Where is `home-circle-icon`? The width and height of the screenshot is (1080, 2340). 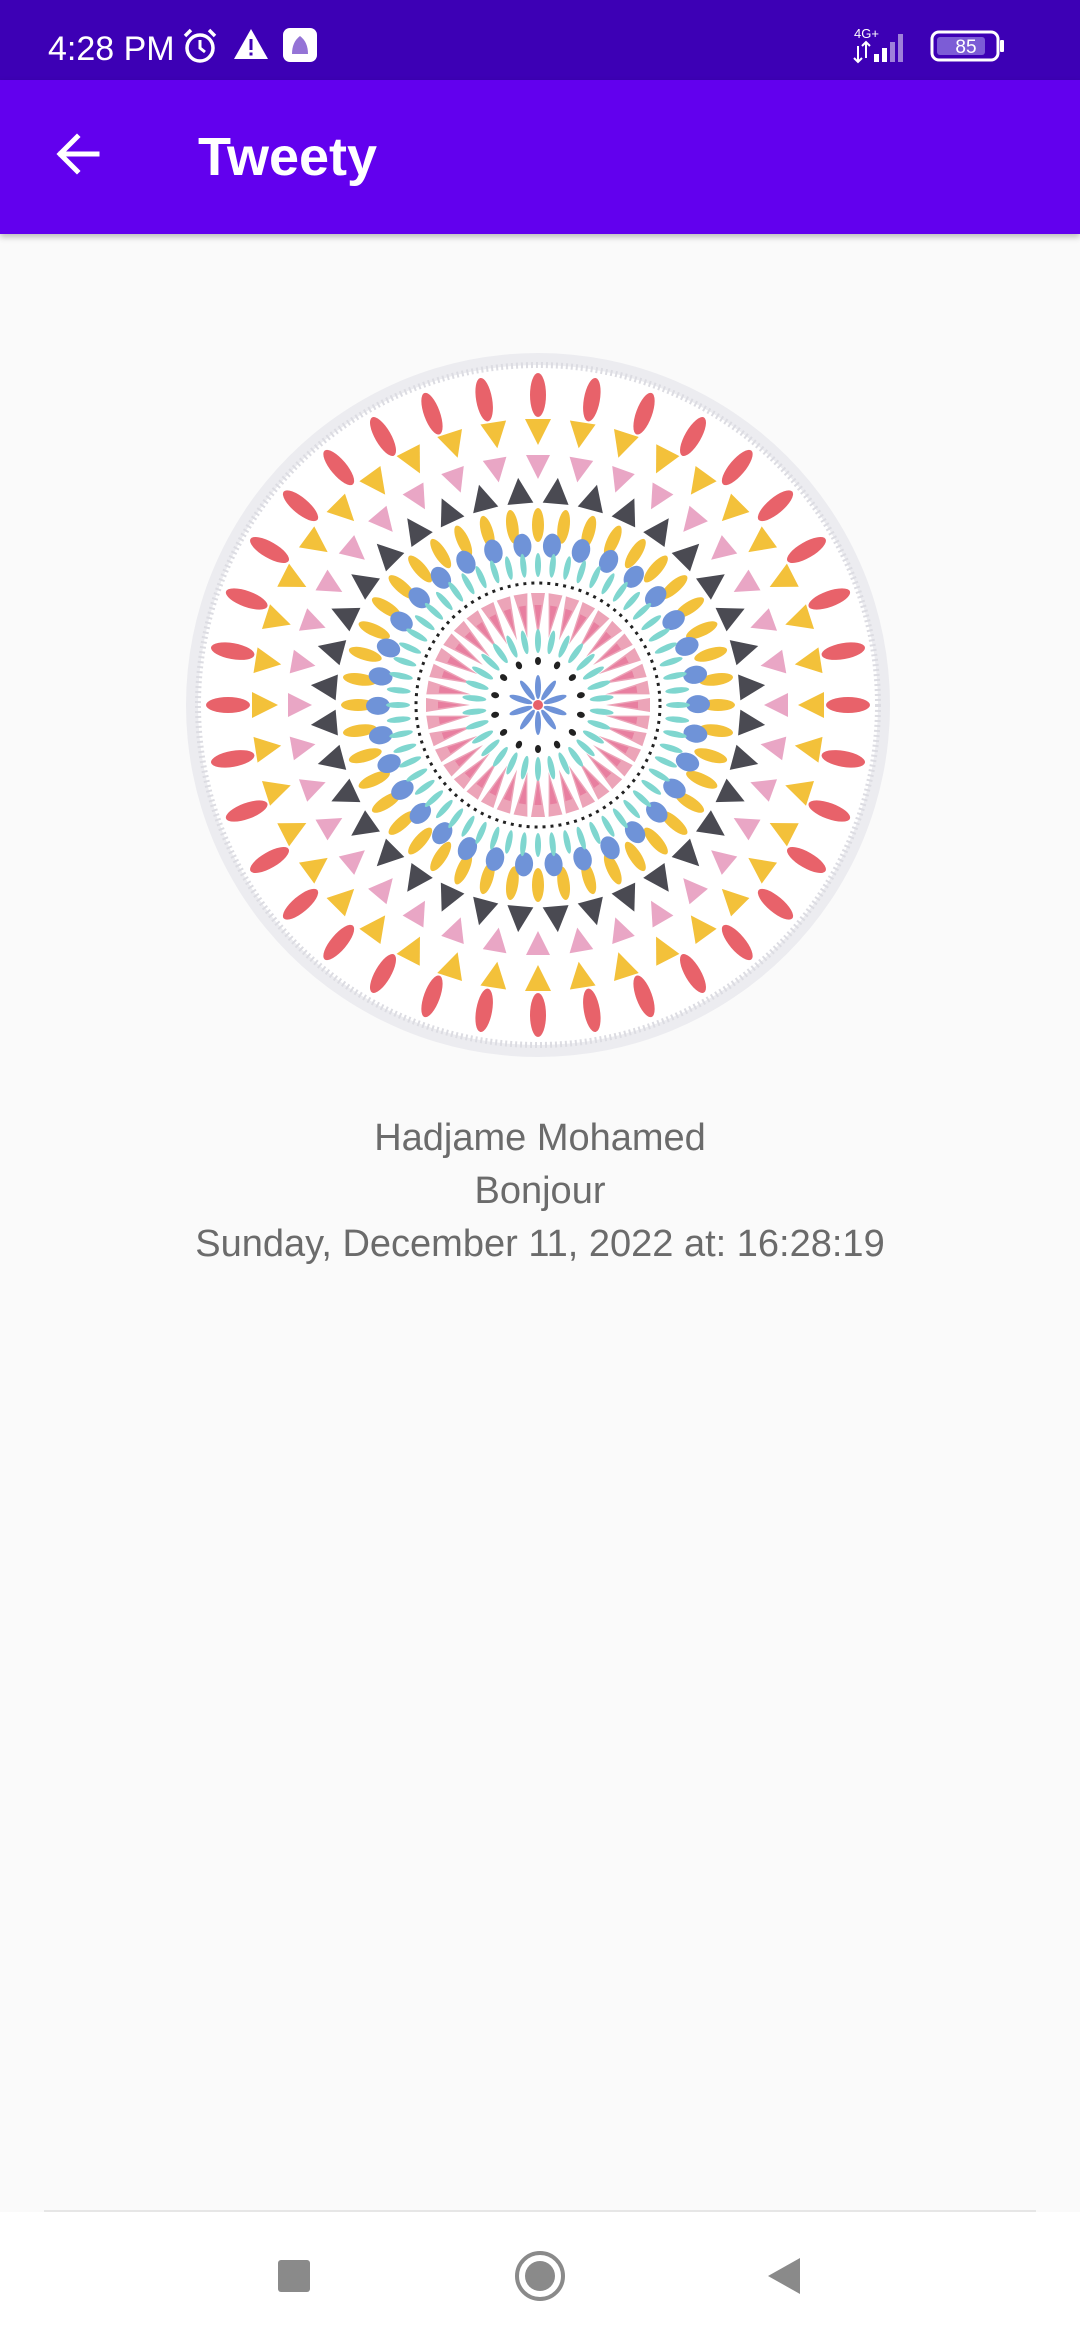 home-circle-icon is located at coordinates (540, 2276).